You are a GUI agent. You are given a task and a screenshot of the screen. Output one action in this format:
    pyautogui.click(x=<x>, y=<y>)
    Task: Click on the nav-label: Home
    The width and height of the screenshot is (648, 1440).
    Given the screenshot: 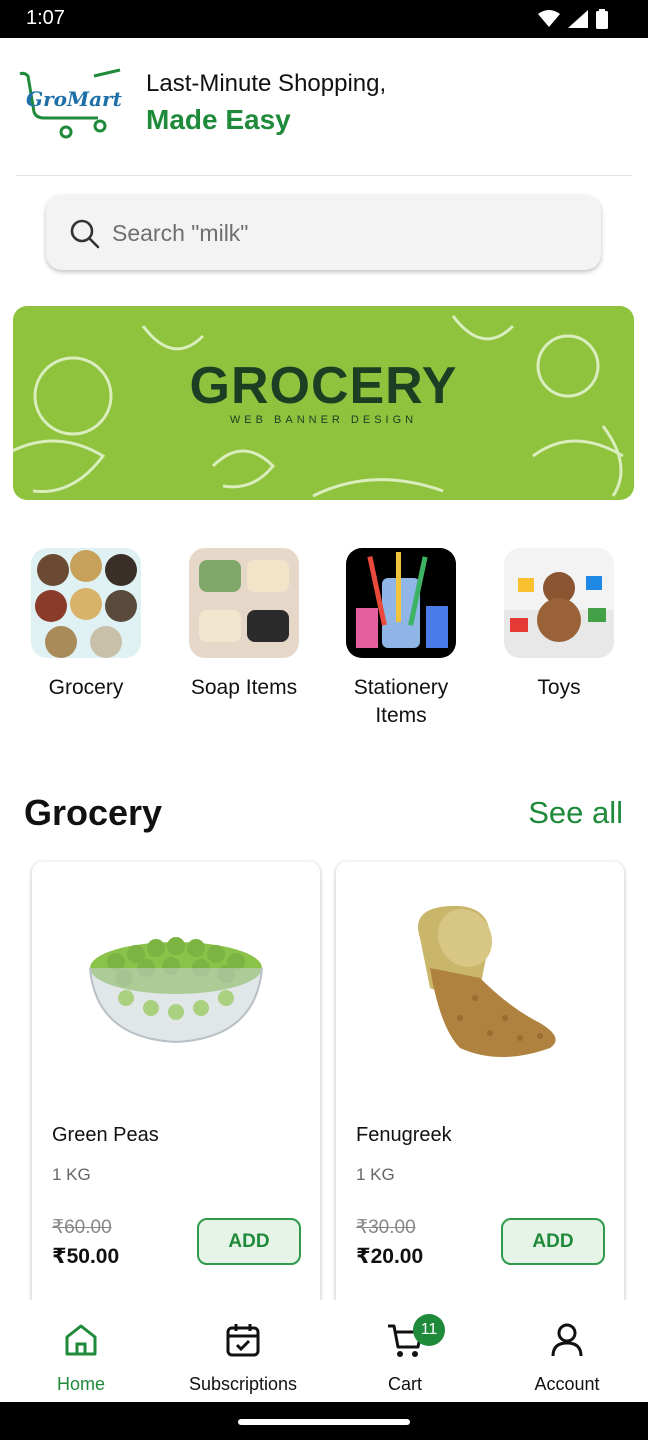 What is the action you would take?
    pyautogui.click(x=80, y=1384)
    